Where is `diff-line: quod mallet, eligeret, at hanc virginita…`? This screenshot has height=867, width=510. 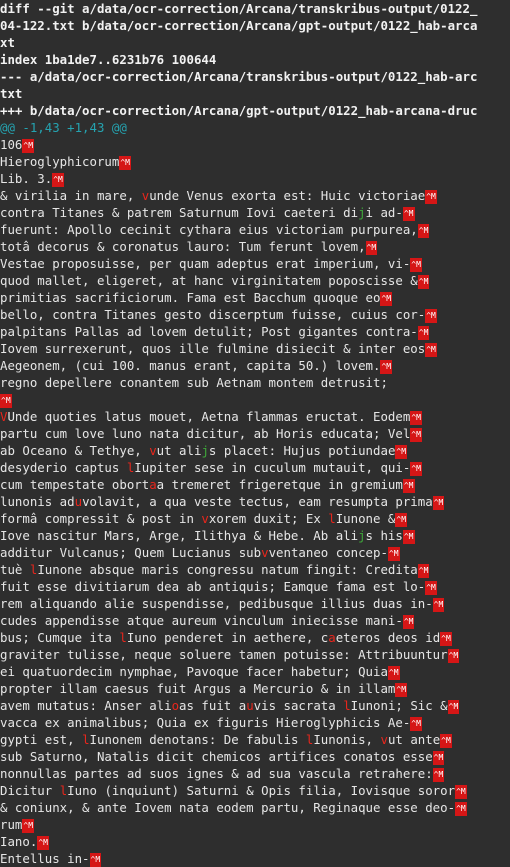 diff-line: quod mallet, eligeret, at hanc virginita… is located at coordinates (255, 280).